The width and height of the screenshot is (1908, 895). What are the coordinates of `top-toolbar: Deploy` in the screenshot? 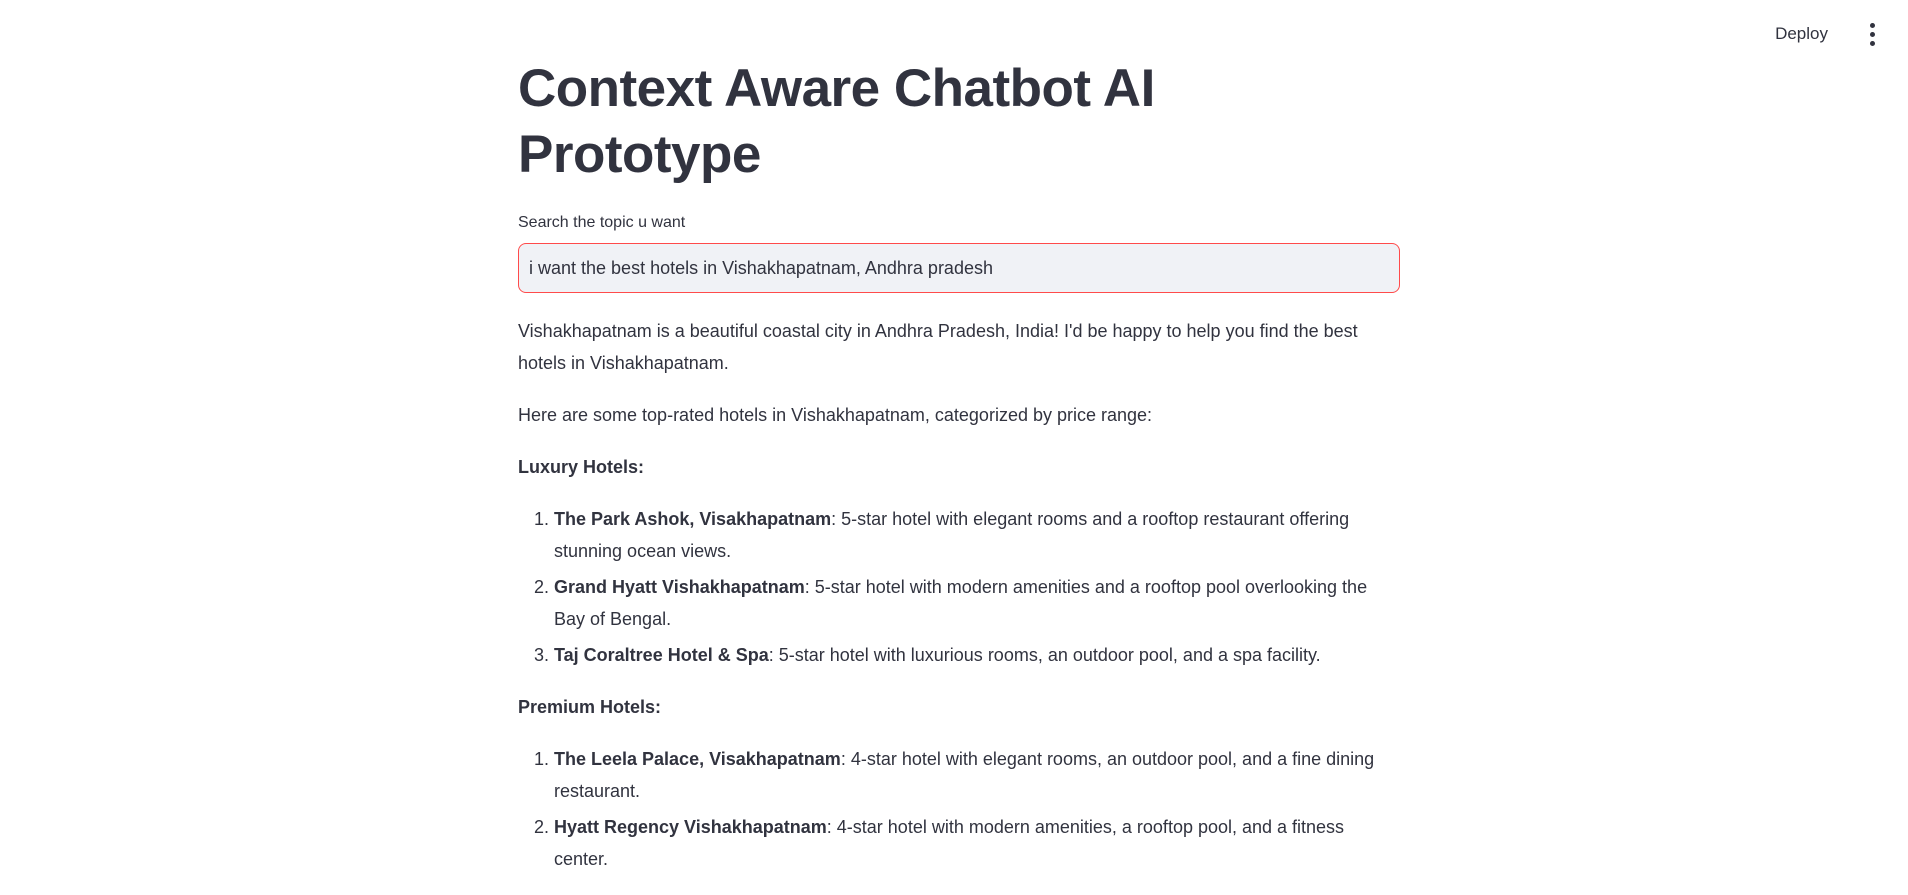 It's located at (1835, 34).